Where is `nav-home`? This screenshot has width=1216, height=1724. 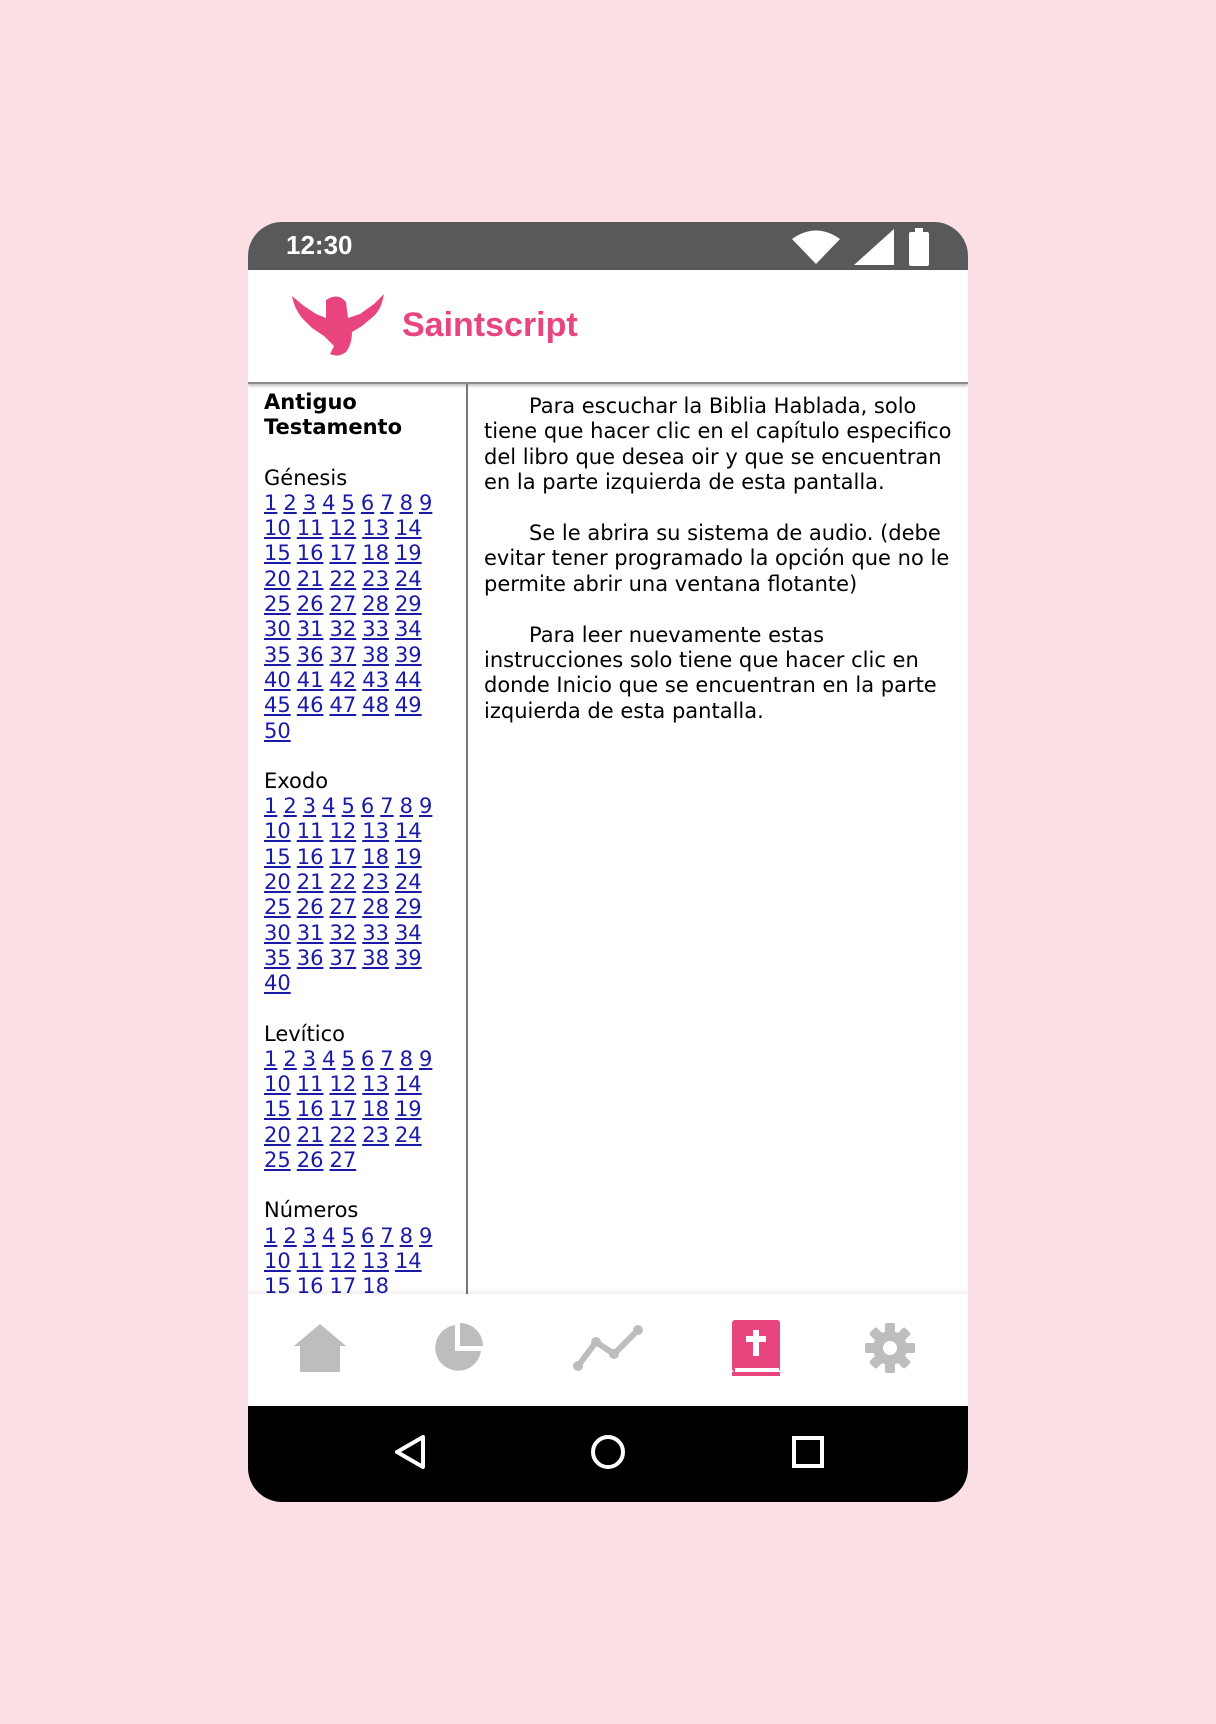
nav-home is located at coordinates (320, 1350).